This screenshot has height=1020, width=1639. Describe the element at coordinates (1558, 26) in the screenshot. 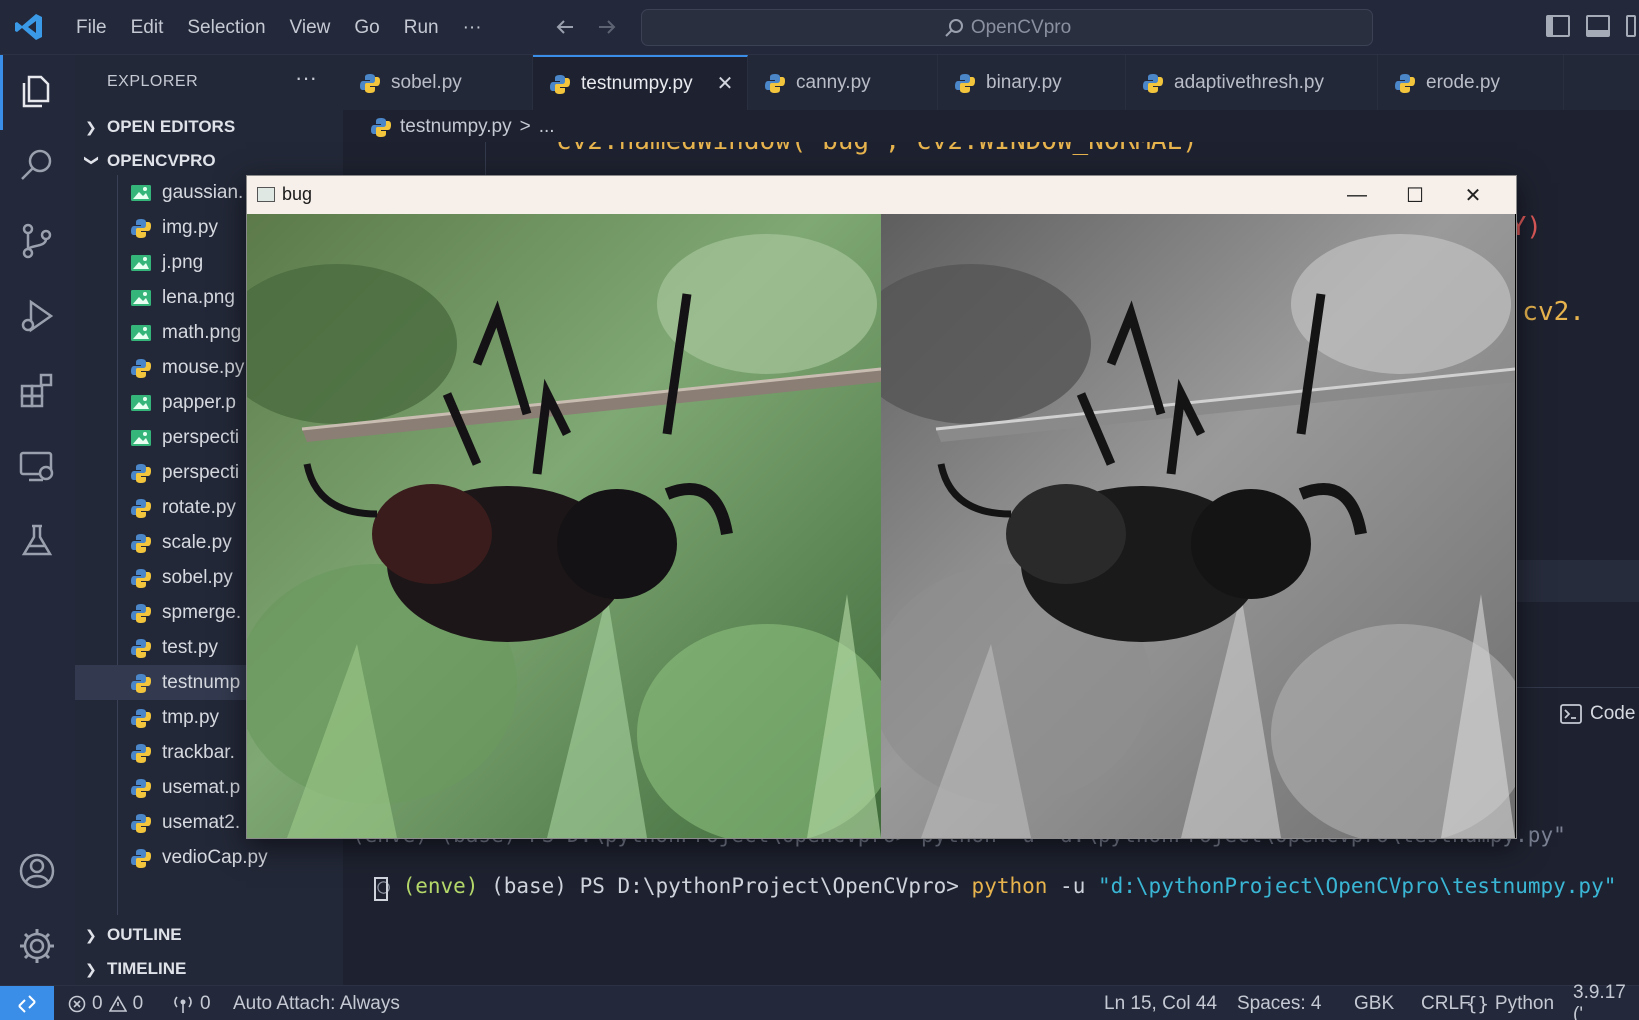

I see `toggle-sidebar-icon` at that location.